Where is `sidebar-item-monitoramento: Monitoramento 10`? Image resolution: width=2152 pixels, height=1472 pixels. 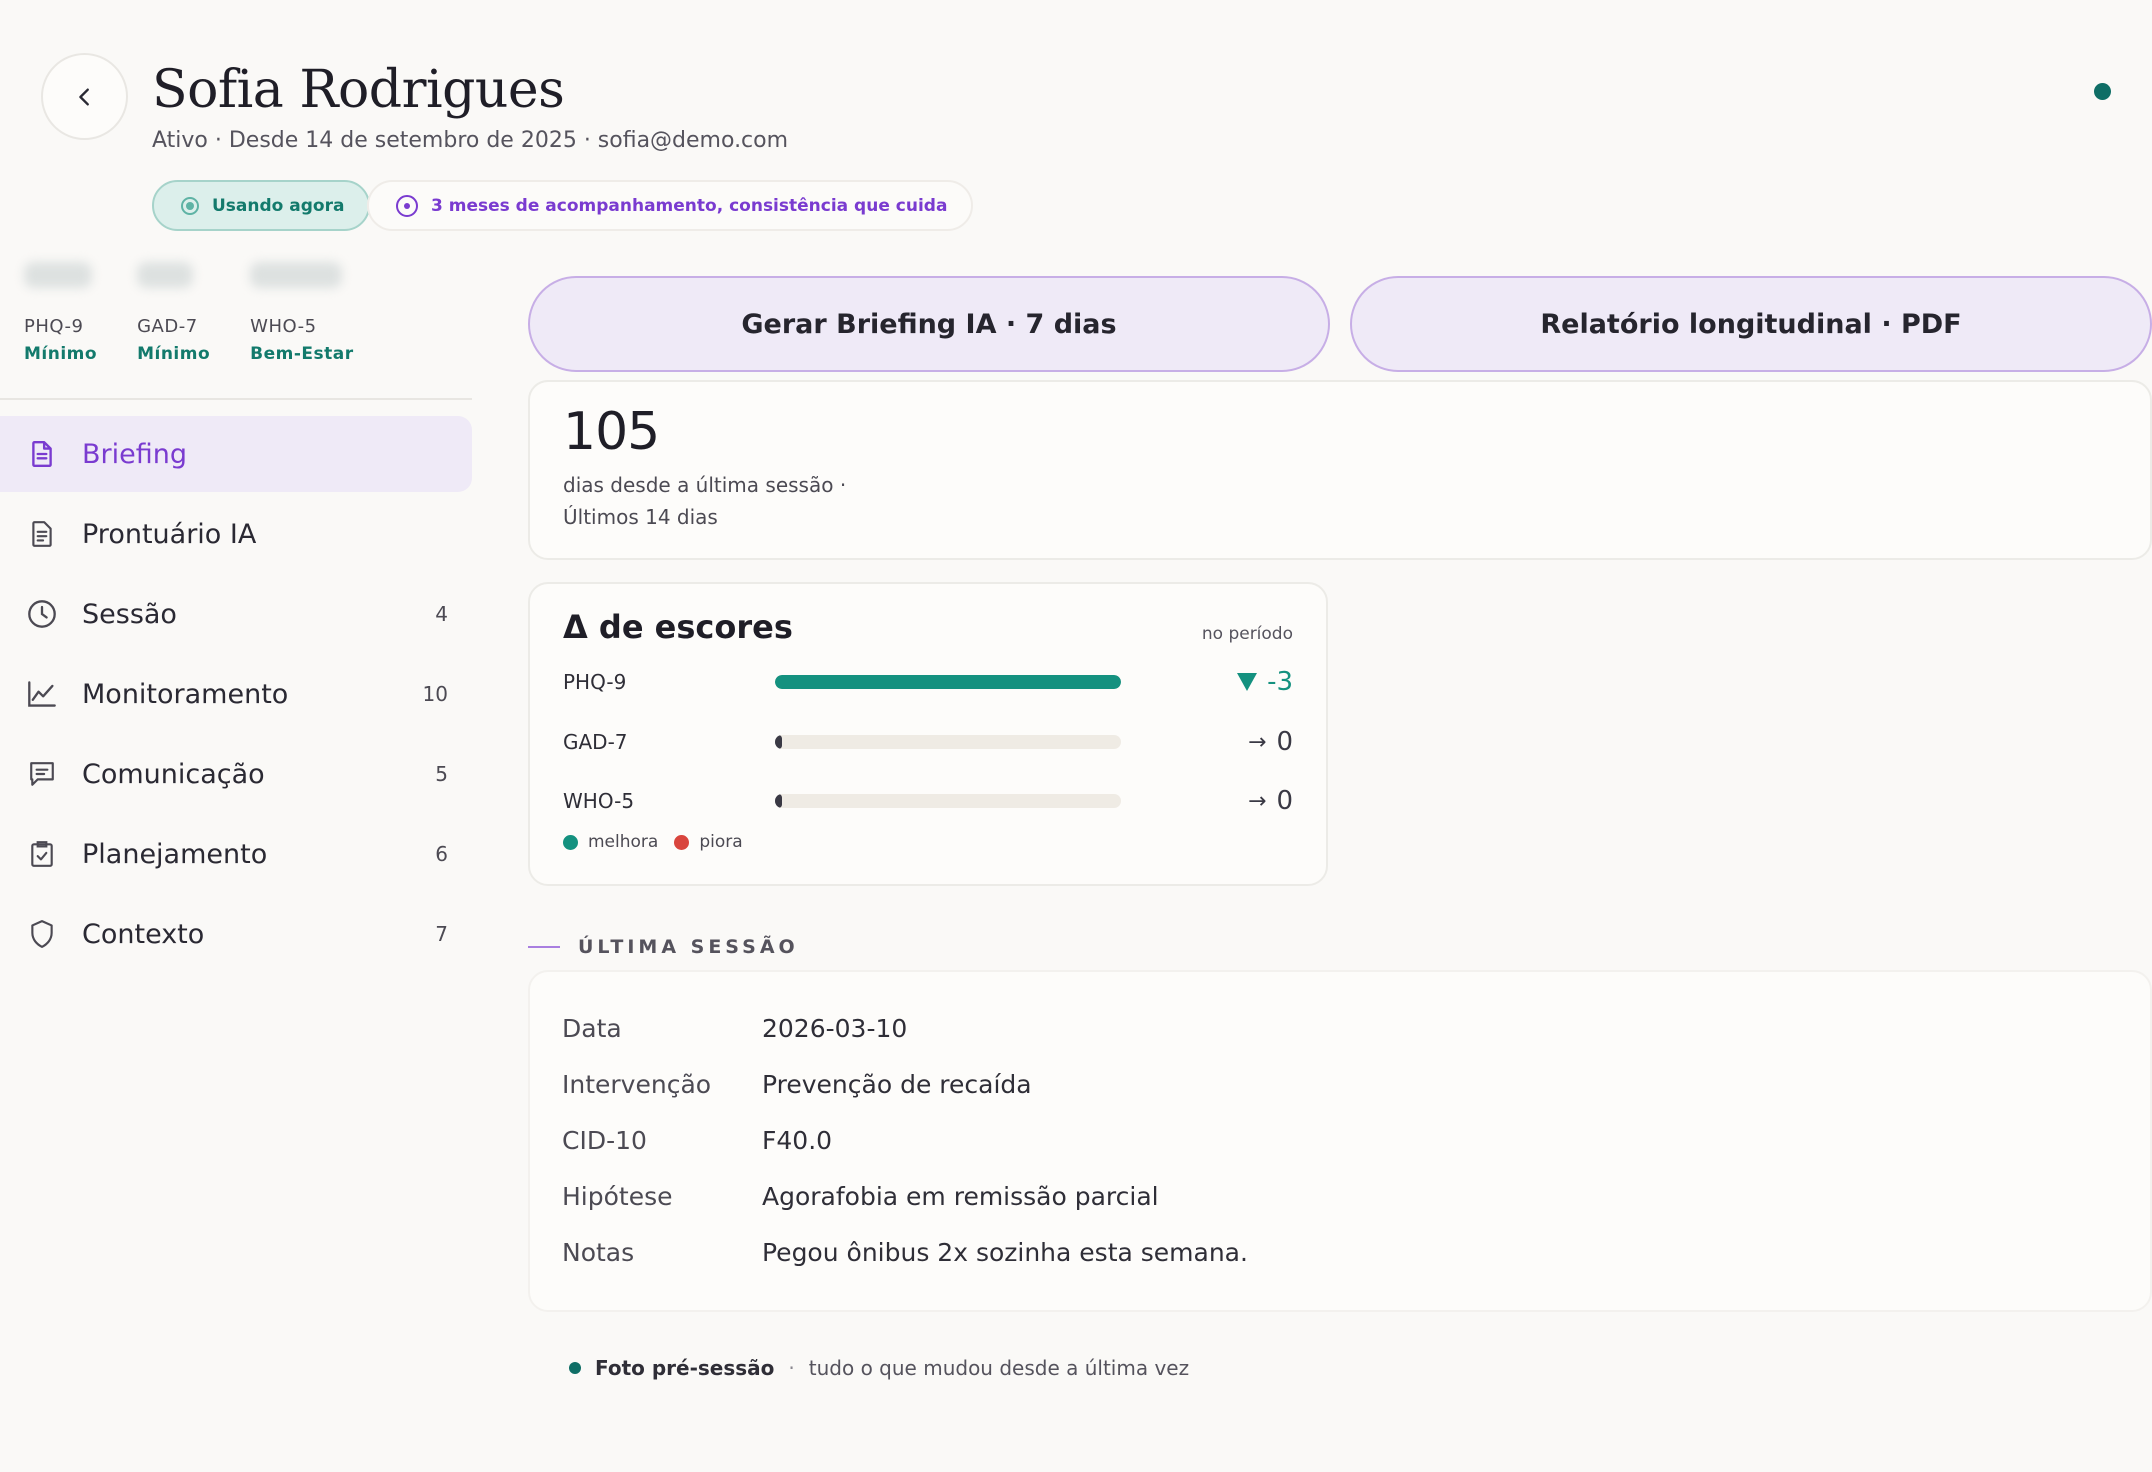
sidebar-item-monitoramento: Monitoramento 10 is located at coordinates (236, 694).